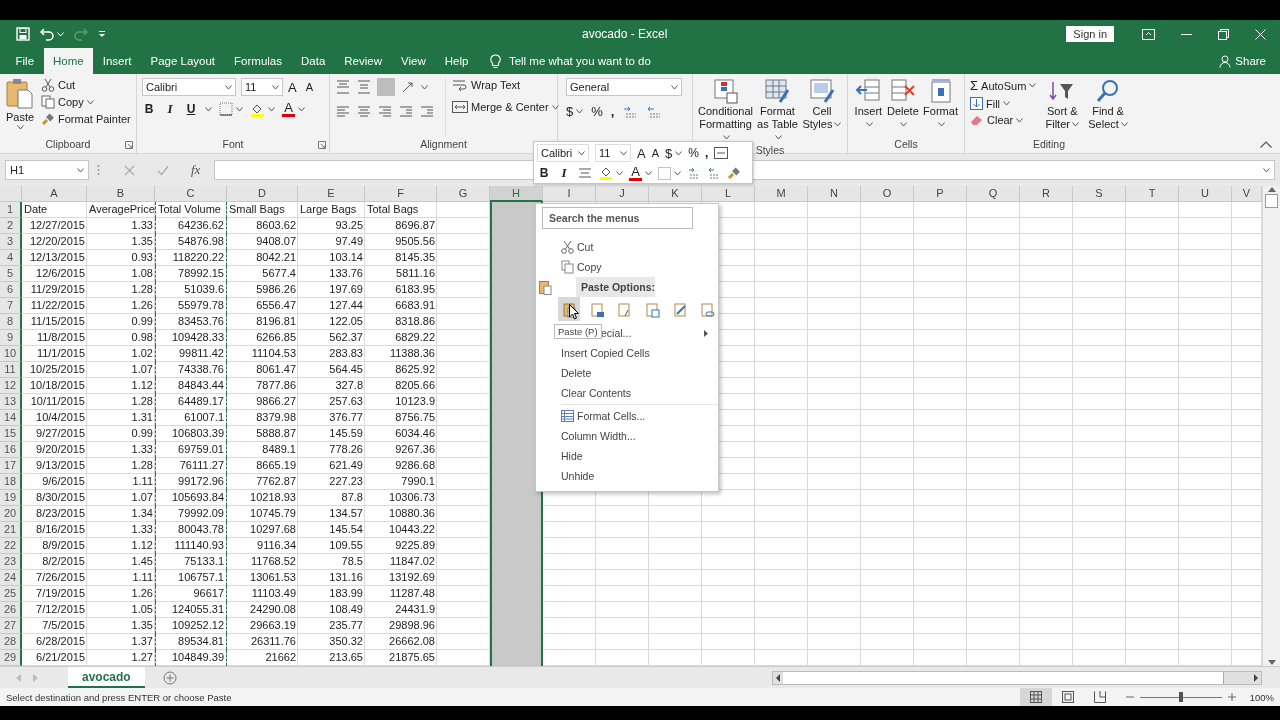 The width and height of the screenshot is (1280, 720). I want to click on table-cell: 106757.1, so click(191, 578).